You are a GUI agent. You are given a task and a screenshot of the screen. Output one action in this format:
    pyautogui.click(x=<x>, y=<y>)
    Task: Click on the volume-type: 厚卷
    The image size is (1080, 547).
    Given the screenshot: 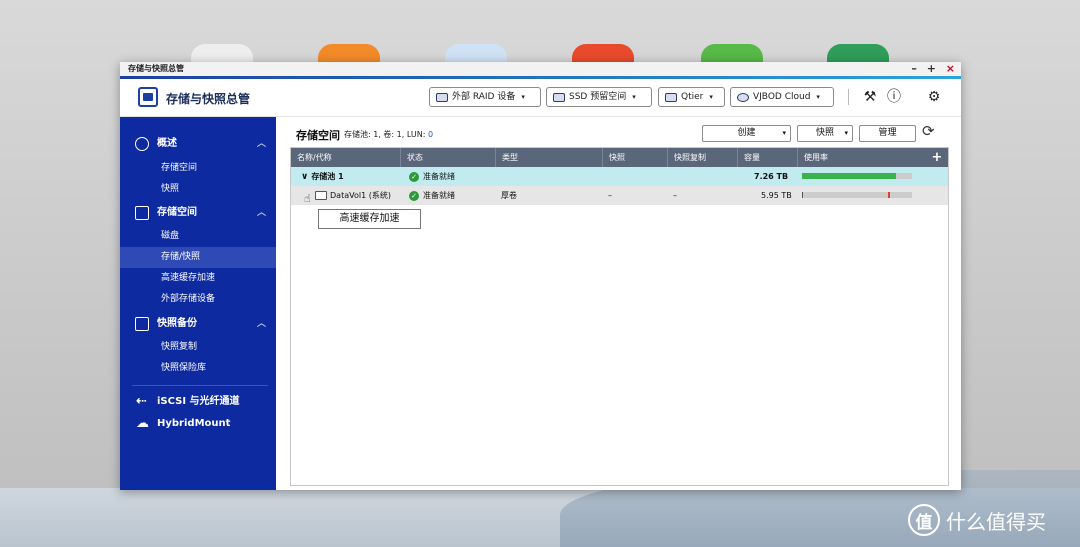 What is the action you would take?
    pyautogui.click(x=509, y=195)
    